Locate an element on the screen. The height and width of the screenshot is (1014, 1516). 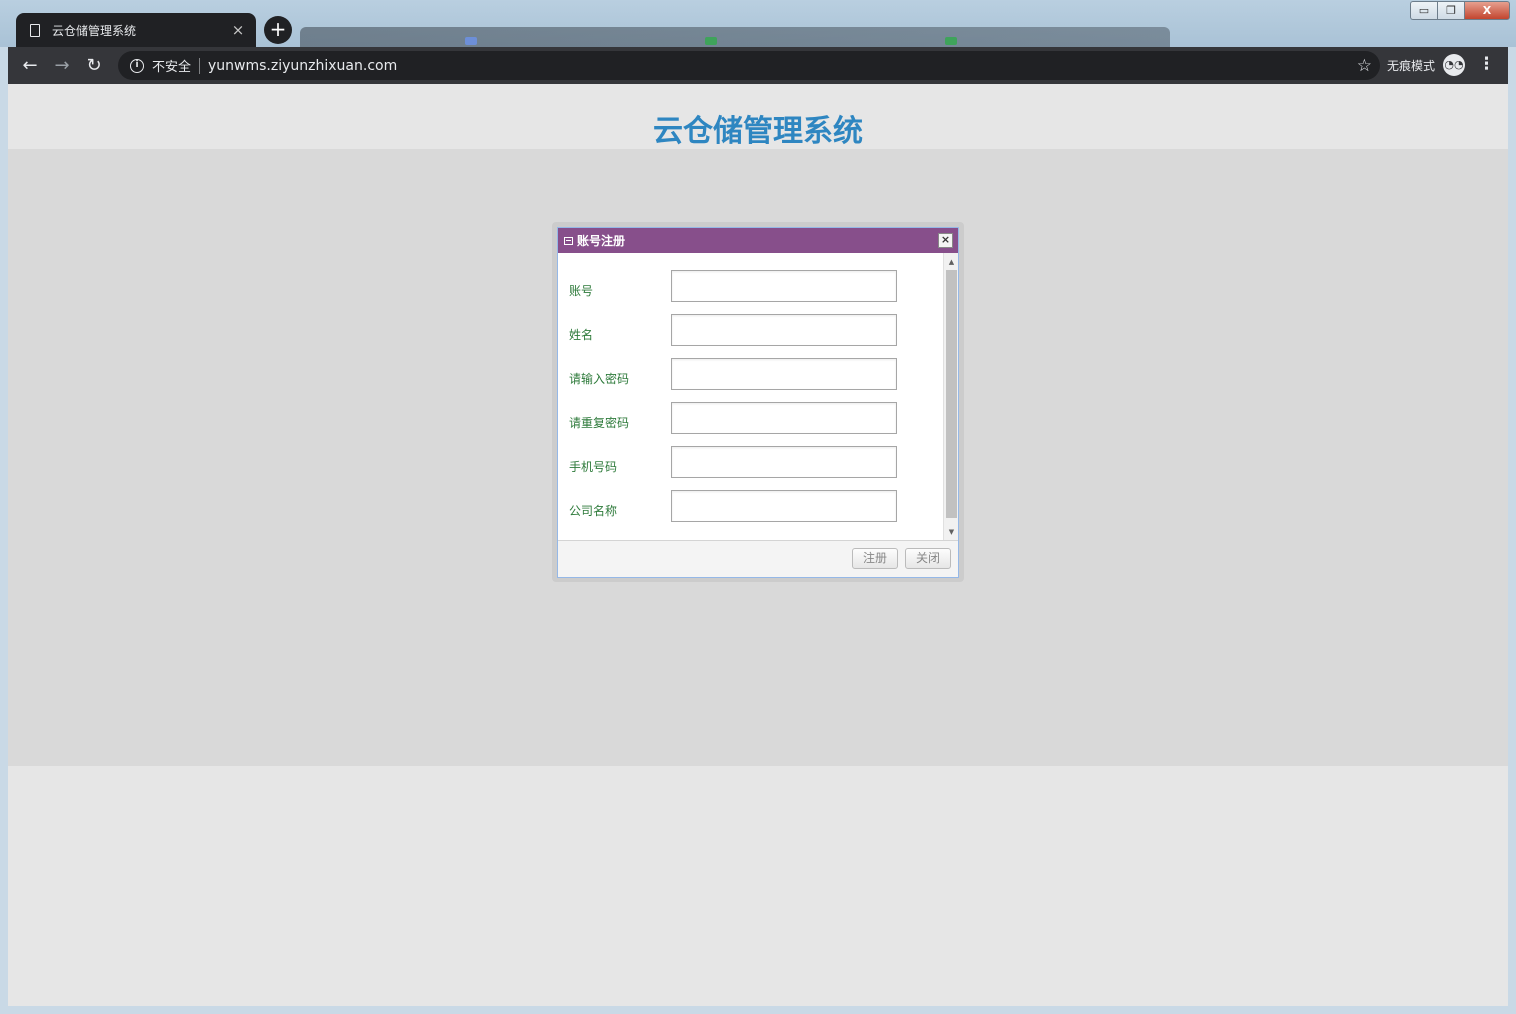
maximize-button: ❐ is located at coordinates (1450, 10).